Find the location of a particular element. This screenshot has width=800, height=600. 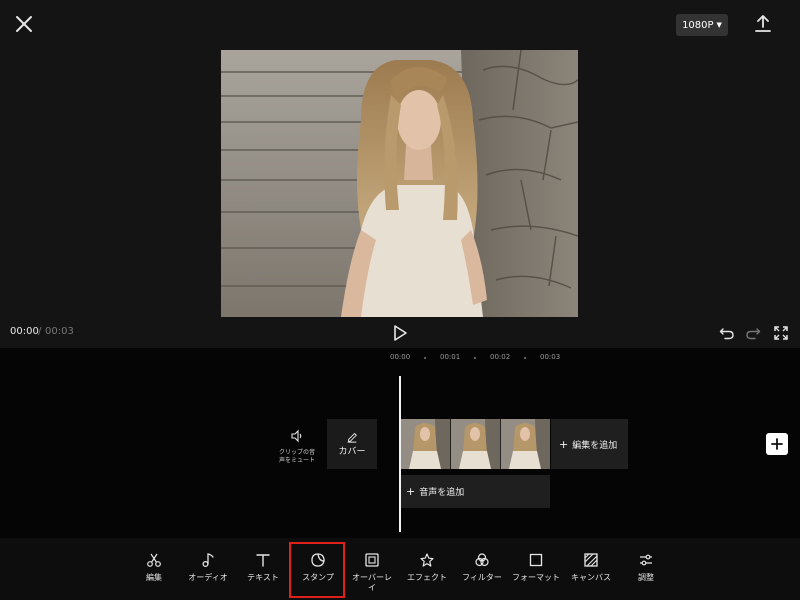

time-tick: 00:03 is located at coordinates (550, 357).